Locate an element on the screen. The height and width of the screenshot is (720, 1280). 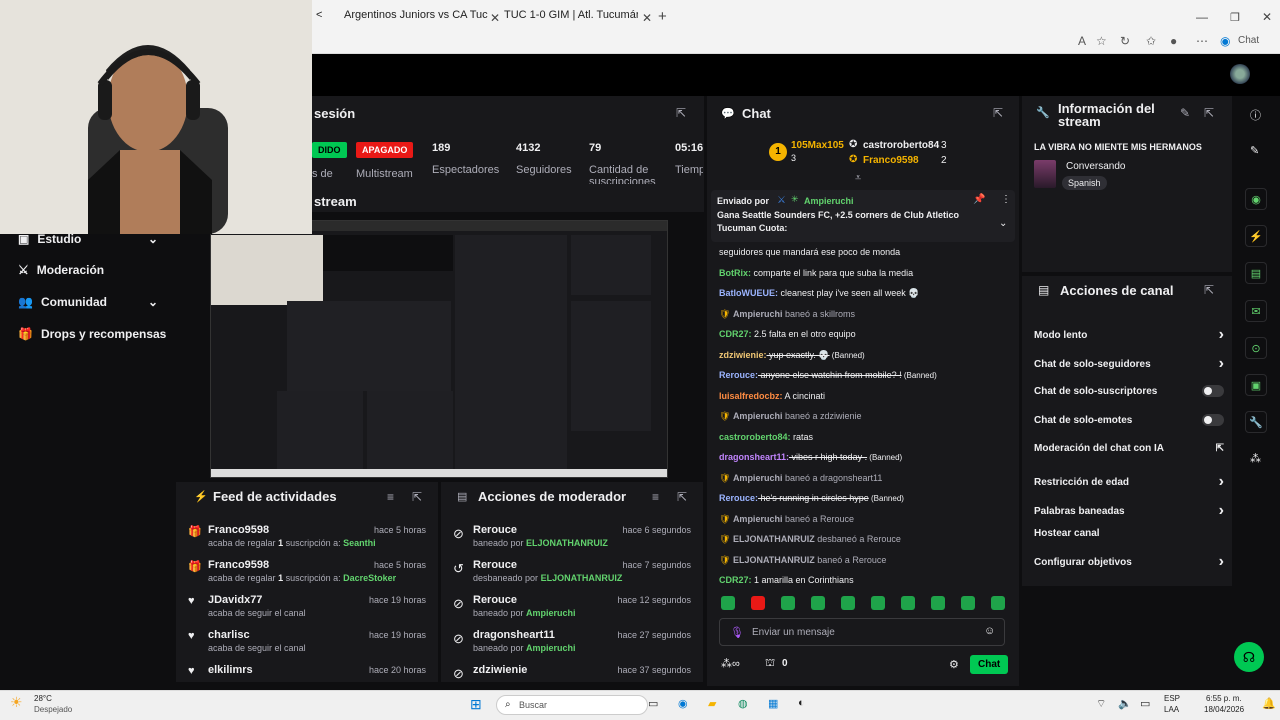
gift-recipient: Seanthi is located at coordinates (359, 543).